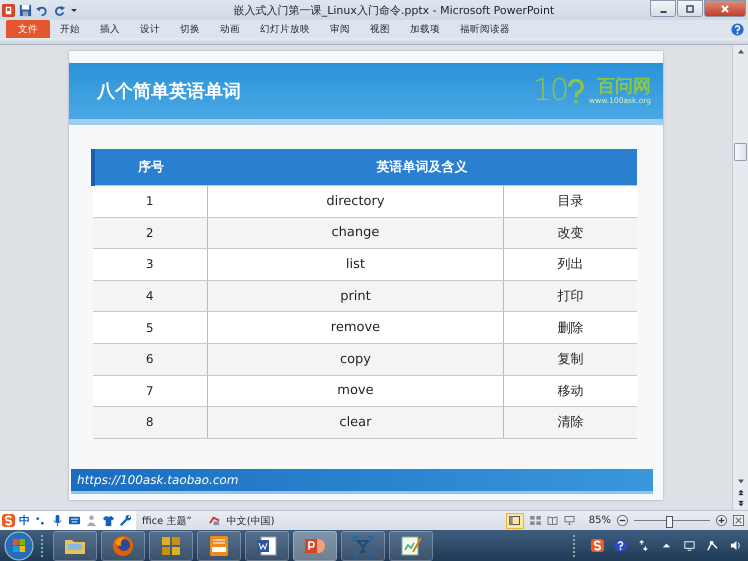 This screenshot has height=561, width=748. I want to click on close-icon, so click(725, 9).